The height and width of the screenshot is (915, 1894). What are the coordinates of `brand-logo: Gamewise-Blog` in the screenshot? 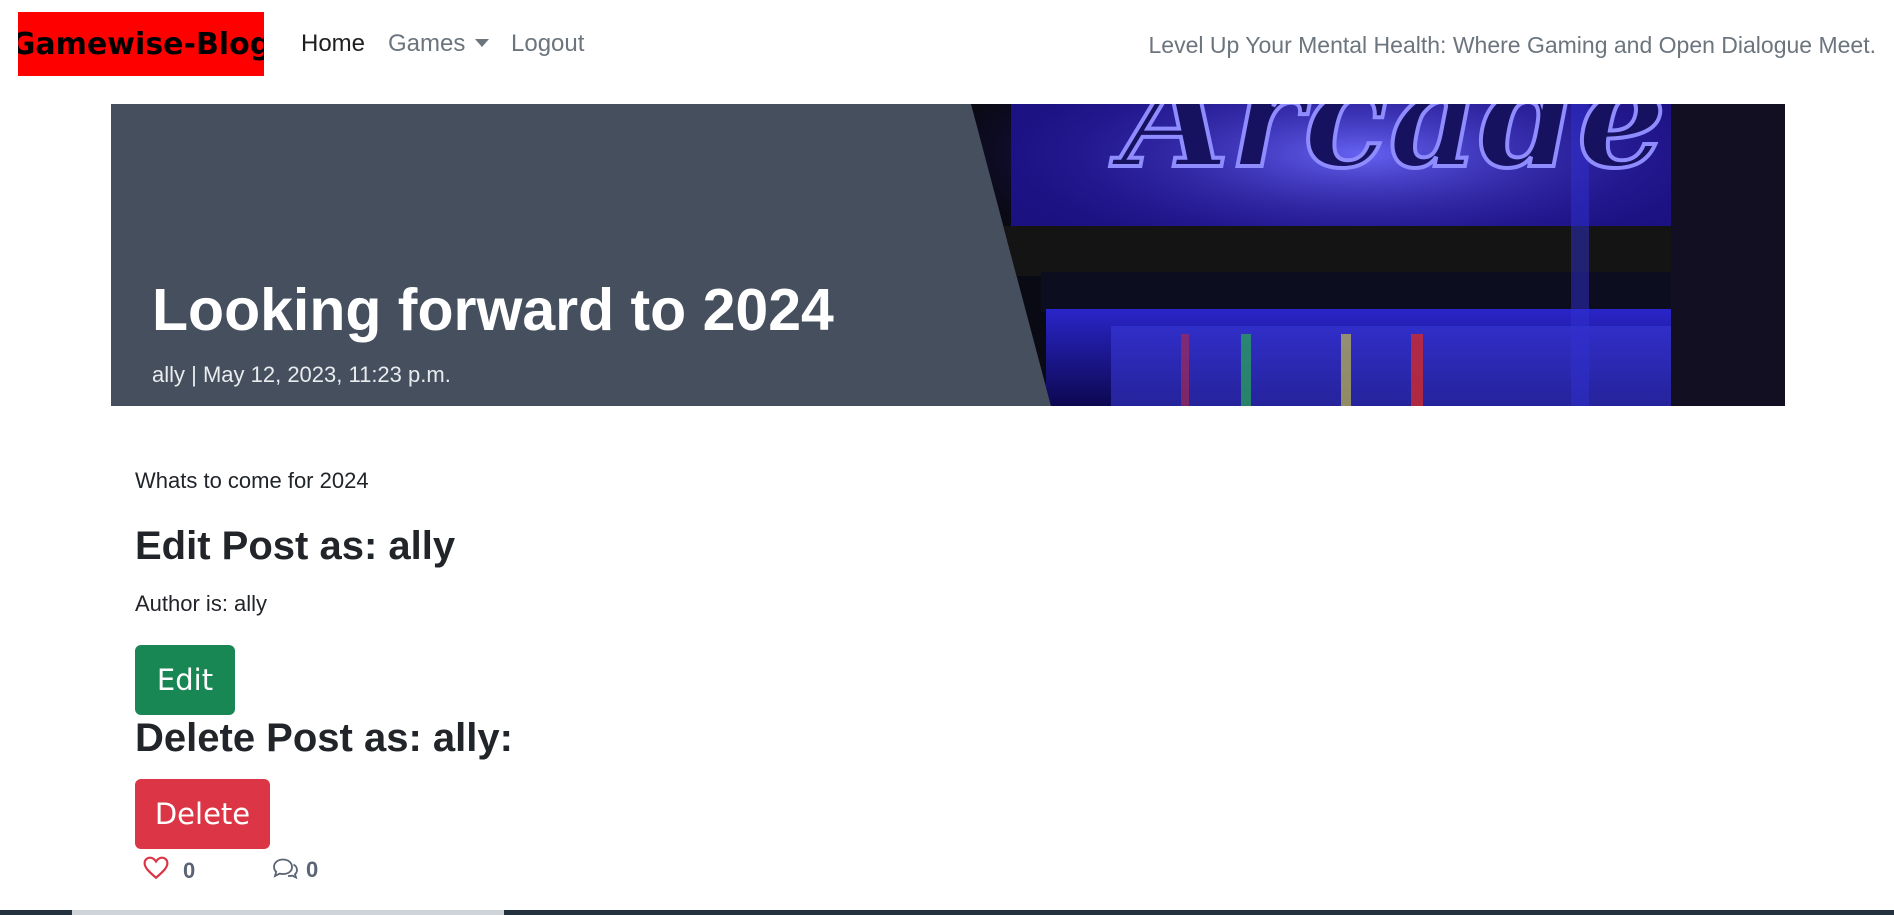 It's located at (141, 44).